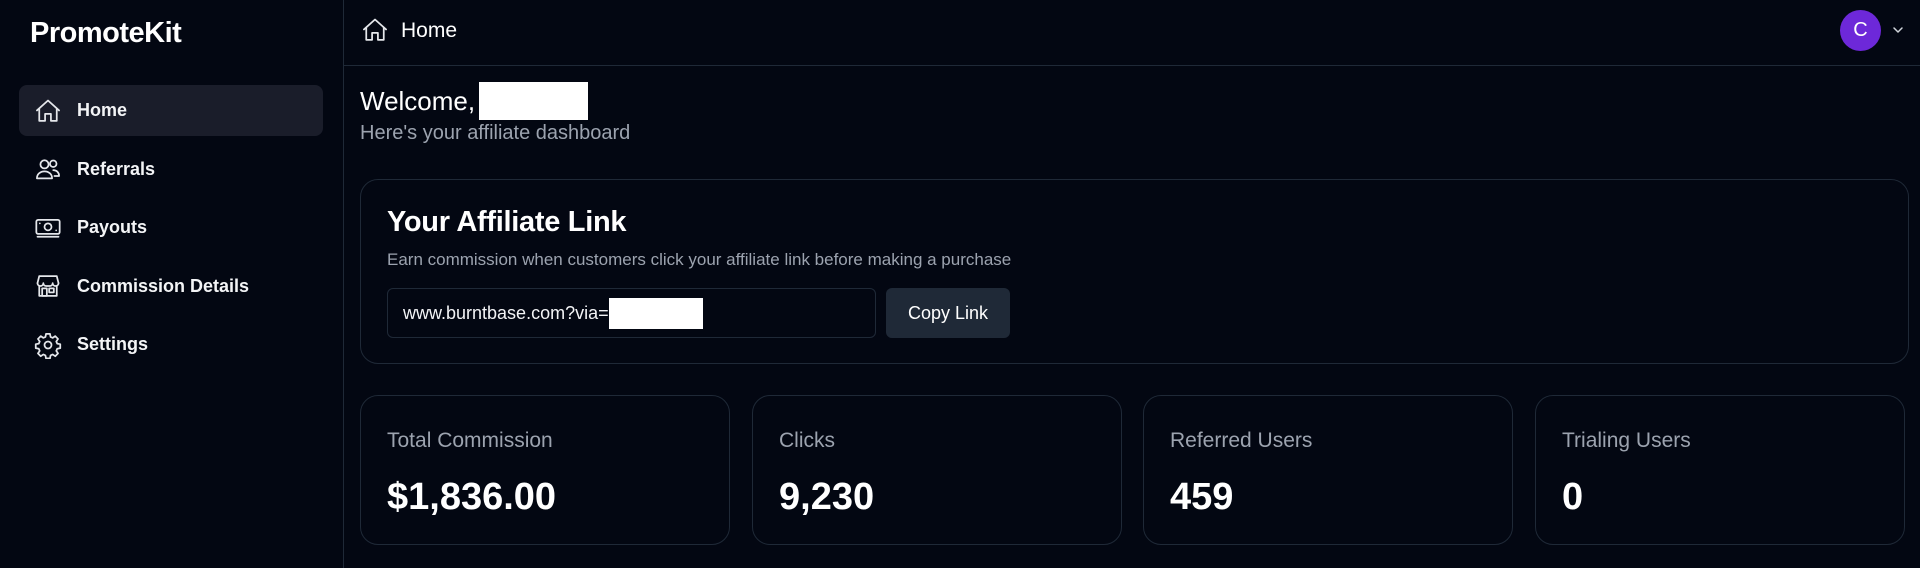 Image resolution: width=1920 pixels, height=568 pixels. Describe the element at coordinates (470, 440) in the screenshot. I see `stat-label: Total Commission` at that location.